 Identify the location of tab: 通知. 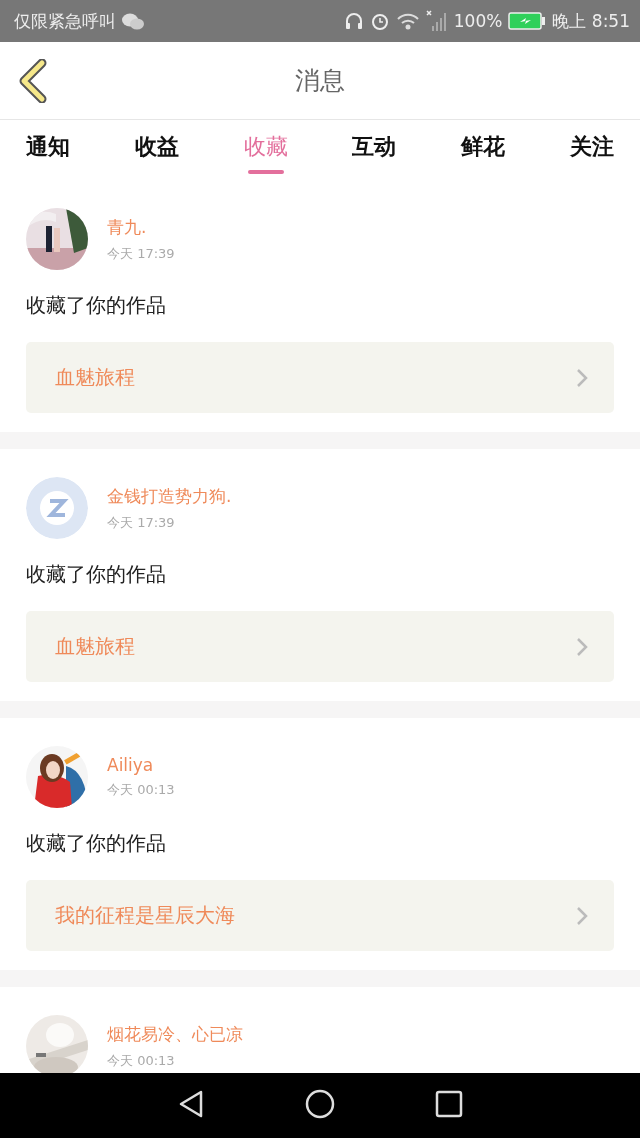
(48, 148).